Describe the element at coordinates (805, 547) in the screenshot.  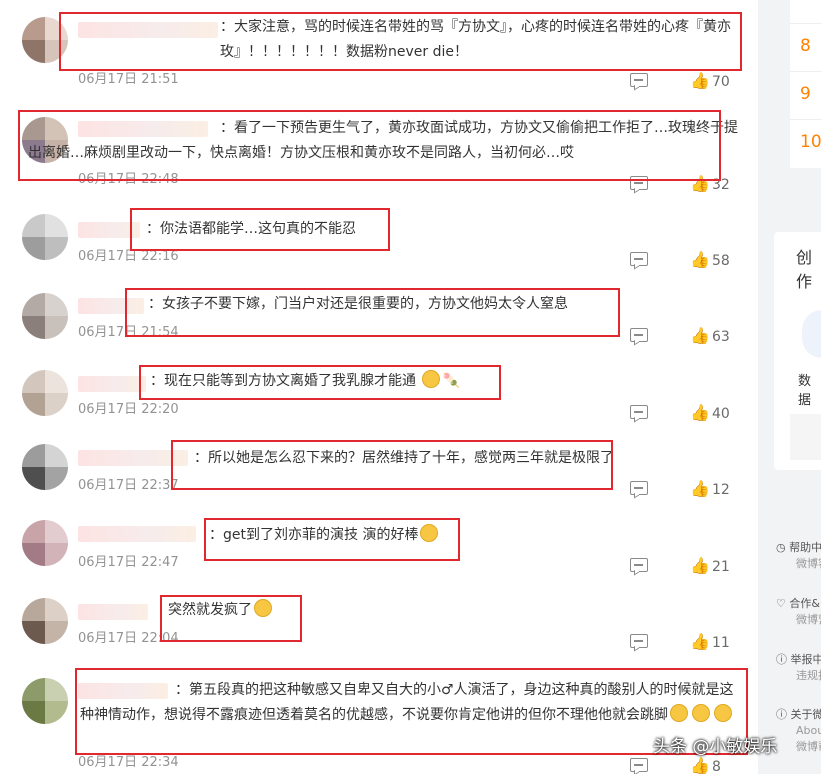
I see `footer-label: 帮助中` at that location.